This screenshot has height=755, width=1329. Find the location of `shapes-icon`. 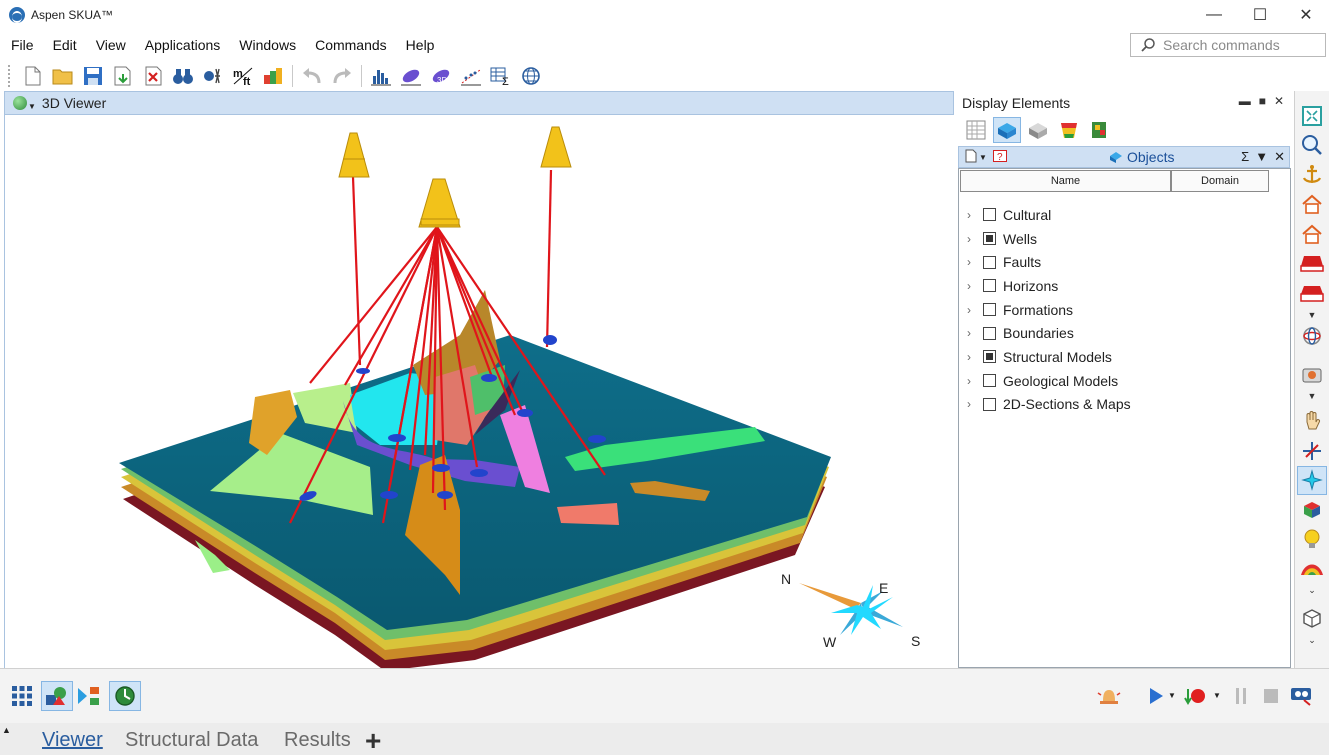

shapes-icon is located at coordinates (57, 696).